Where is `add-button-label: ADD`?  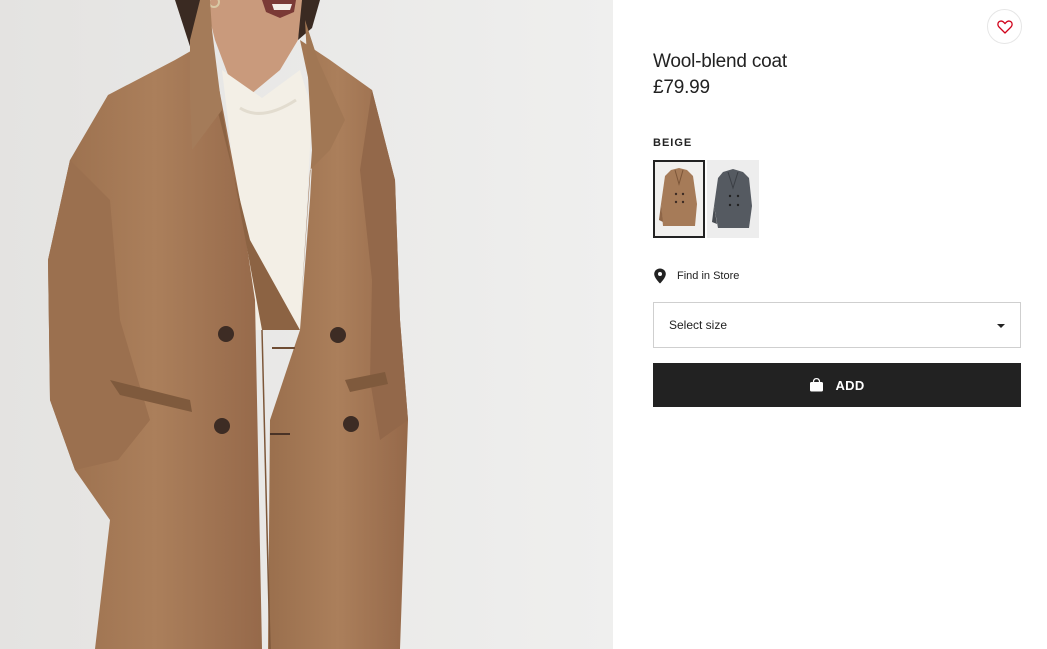
add-button-label: ADD is located at coordinates (850, 385).